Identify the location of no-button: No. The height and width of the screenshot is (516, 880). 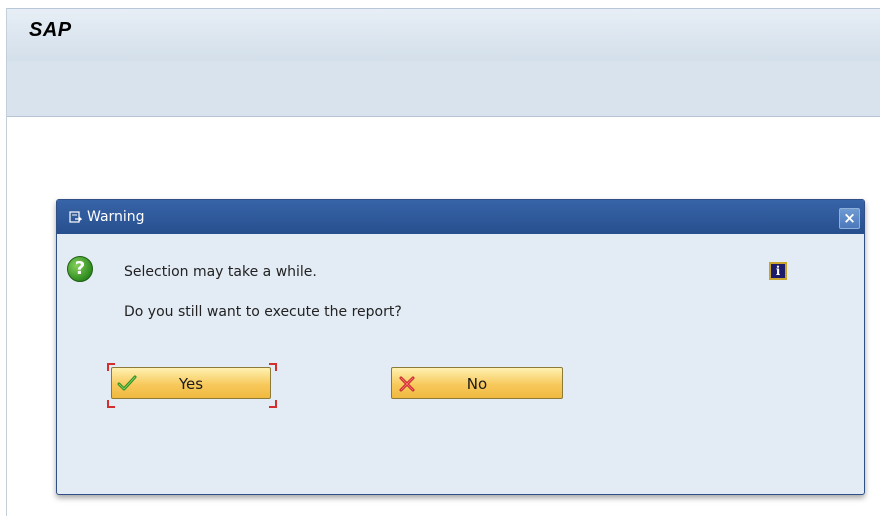
(477, 383).